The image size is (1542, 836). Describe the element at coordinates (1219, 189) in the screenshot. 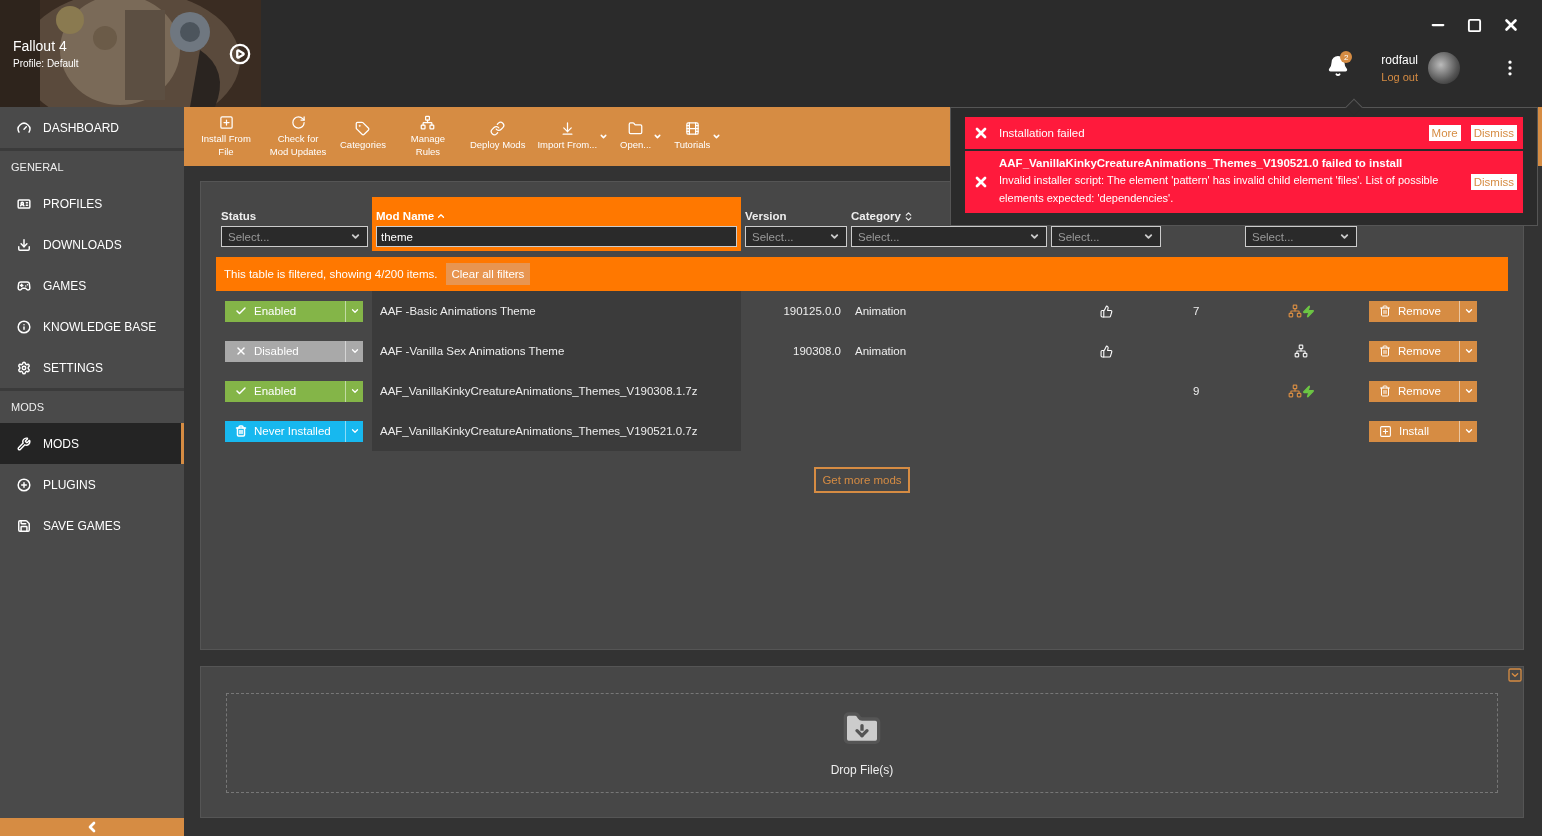

I see `notification-message: Invalid installer script: The element 'pattern' has invalid child element 'files'. List of possible elements expected: 'dependencies'.` at that location.